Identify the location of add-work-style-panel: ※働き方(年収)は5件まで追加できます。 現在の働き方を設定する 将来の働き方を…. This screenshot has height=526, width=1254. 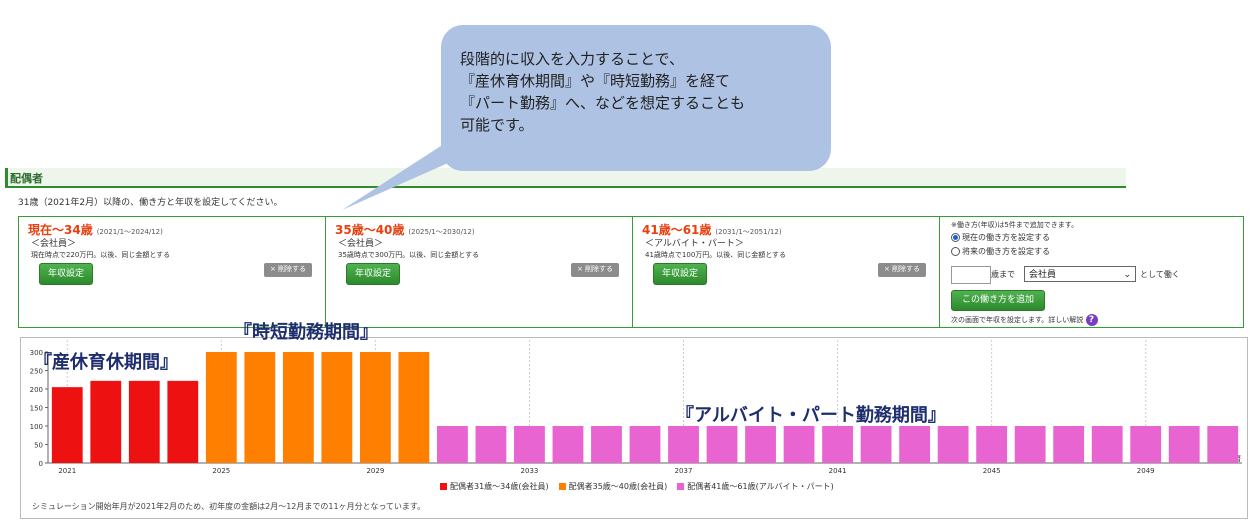
(1091, 272).